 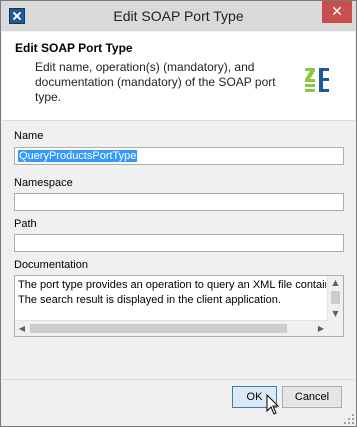 I want to click on scroll-left-icon: ◀, so click(x=22, y=328).